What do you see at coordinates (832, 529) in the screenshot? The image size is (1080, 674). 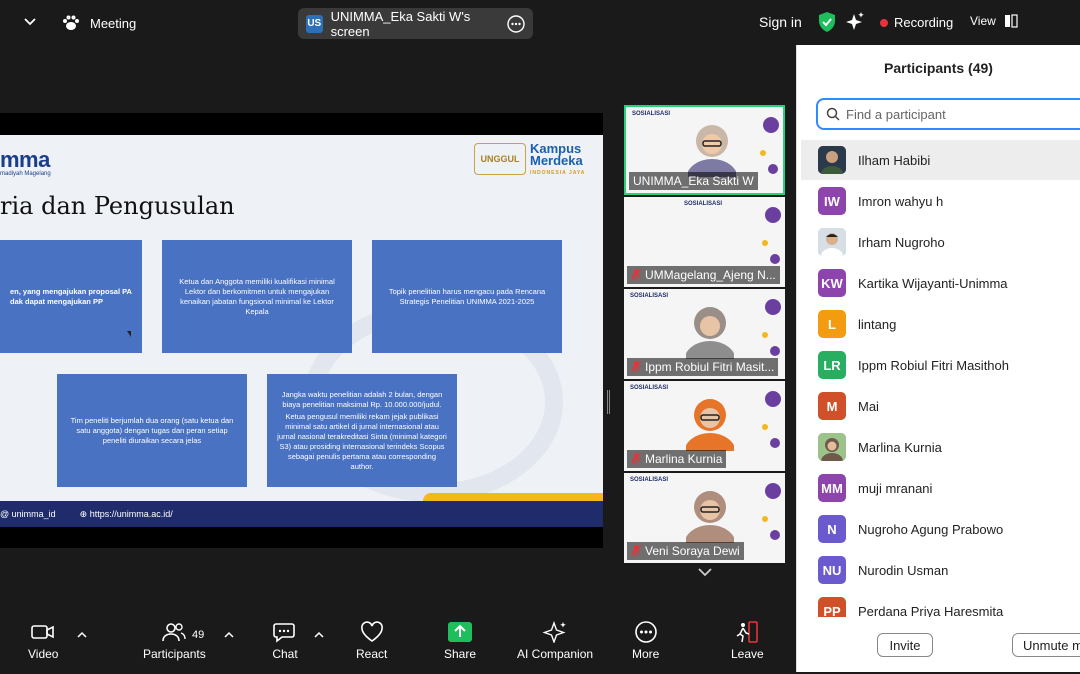 I see `avatar: N` at bounding box center [832, 529].